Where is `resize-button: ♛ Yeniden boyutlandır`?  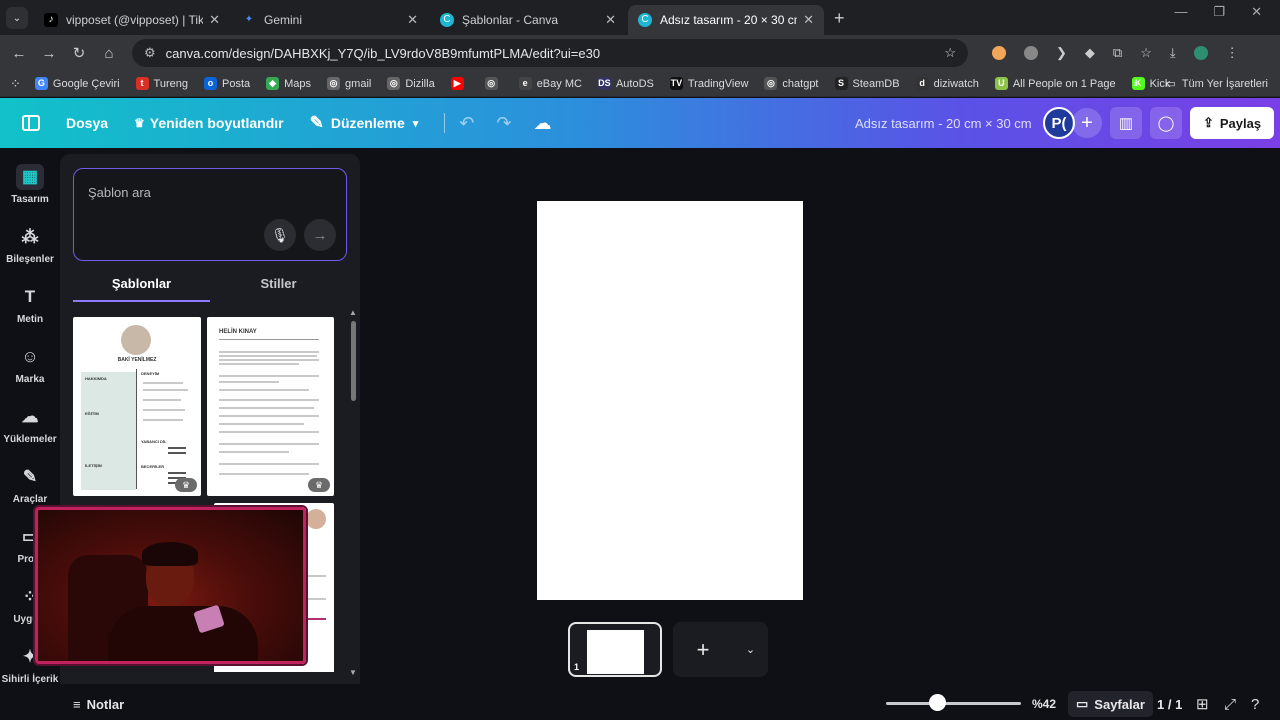
resize-button: ♛ Yeniden boyutlandır is located at coordinates (209, 123).